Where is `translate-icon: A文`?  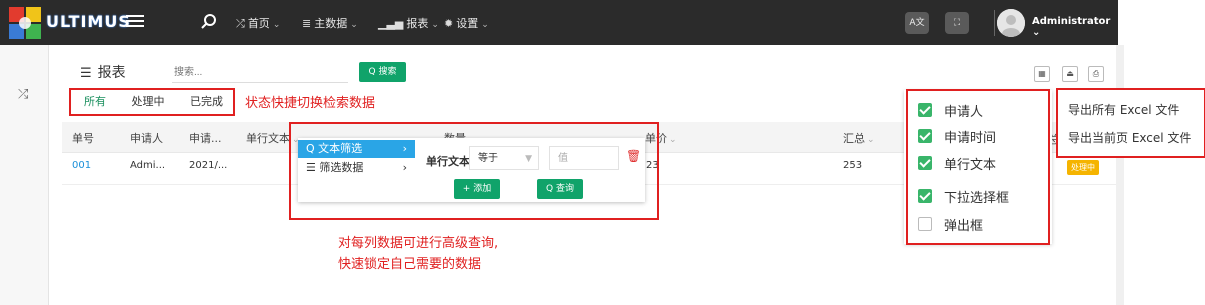
translate-icon: A文 is located at coordinates (917, 23).